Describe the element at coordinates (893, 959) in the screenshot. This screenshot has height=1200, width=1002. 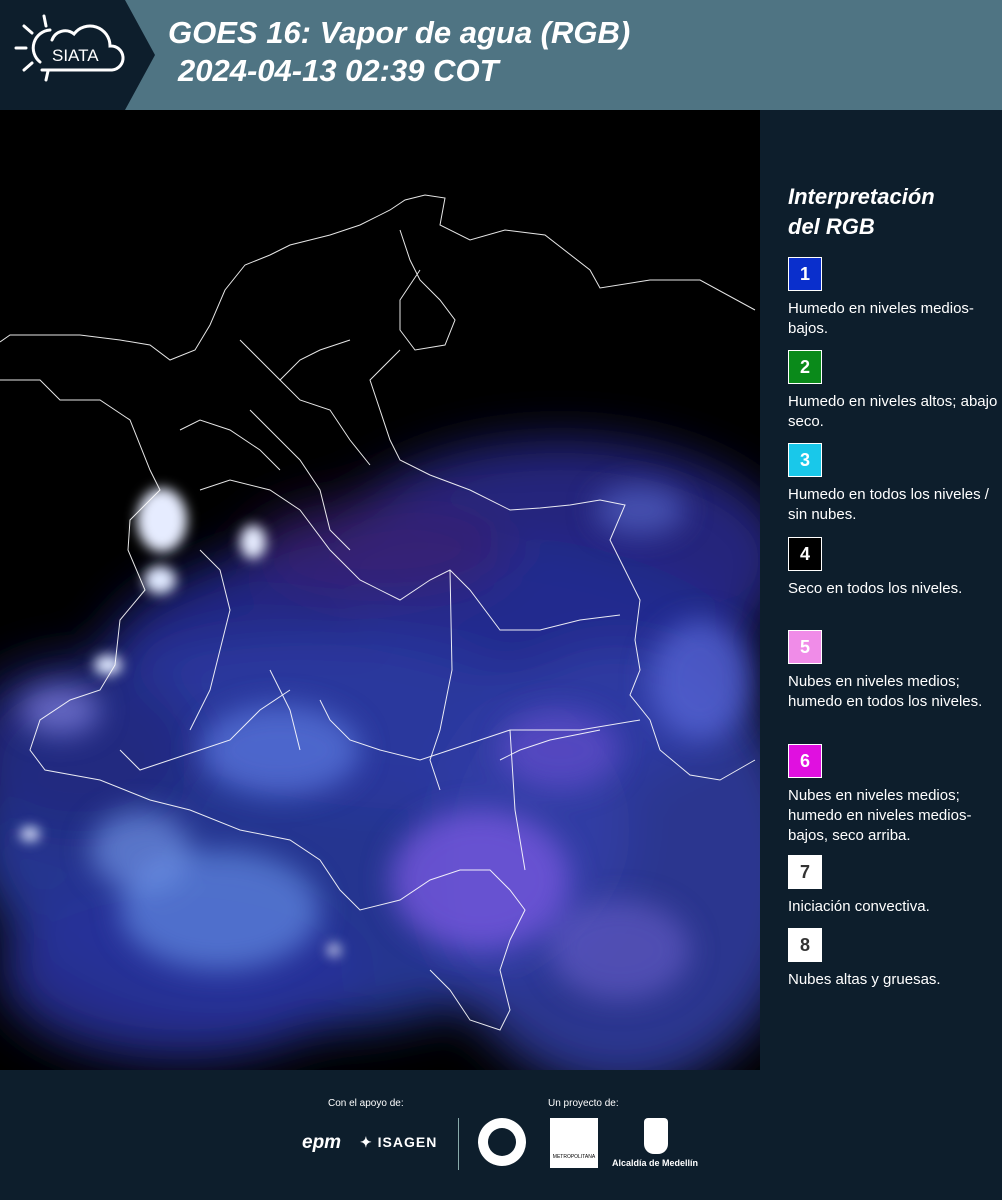
I see `legend-item: 8 Nubes altas y gruesas.` at that location.